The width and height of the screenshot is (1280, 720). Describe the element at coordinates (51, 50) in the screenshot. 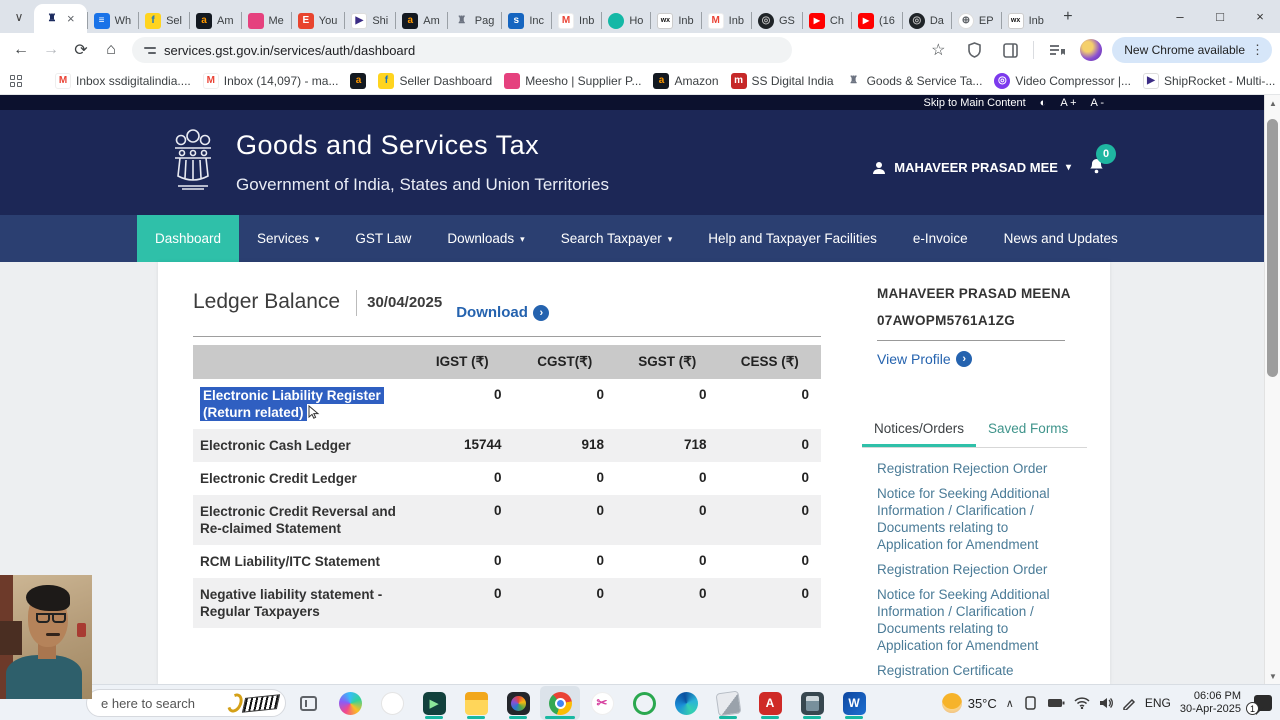

I see `forward-icon: →` at that location.